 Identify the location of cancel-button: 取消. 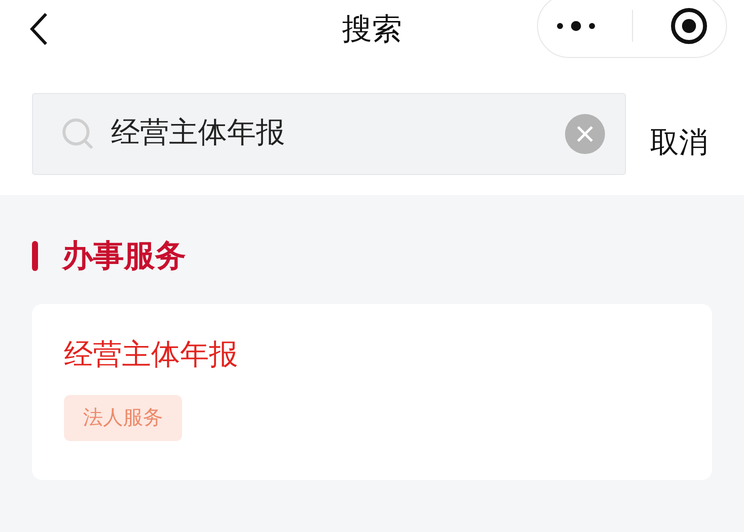
(679, 144).